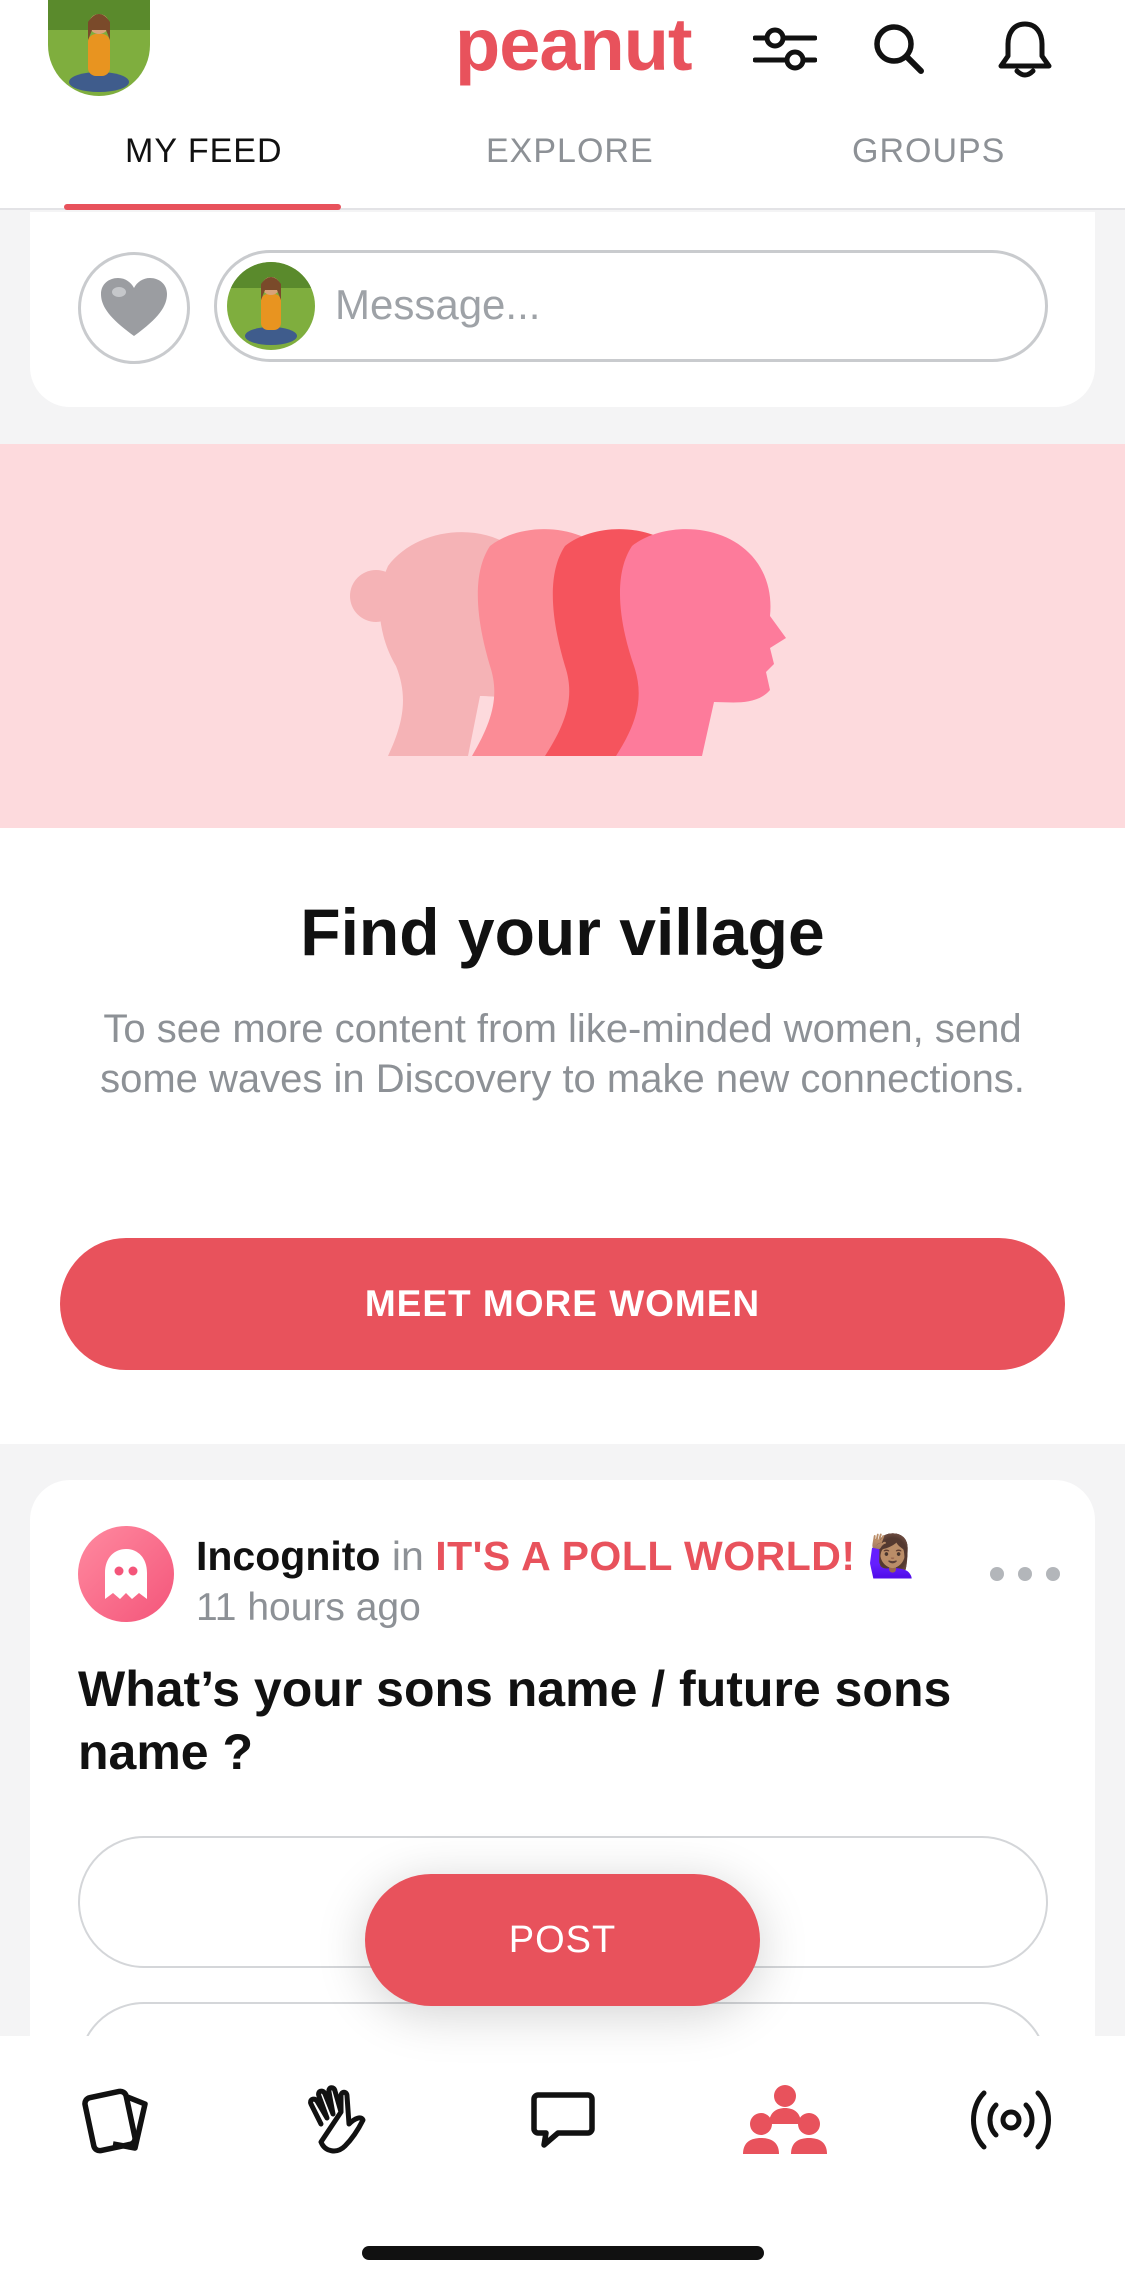 This screenshot has width=1125, height=2284. What do you see at coordinates (785, 2120) in the screenshot?
I see `community-icon` at bounding box center [785, 2120].